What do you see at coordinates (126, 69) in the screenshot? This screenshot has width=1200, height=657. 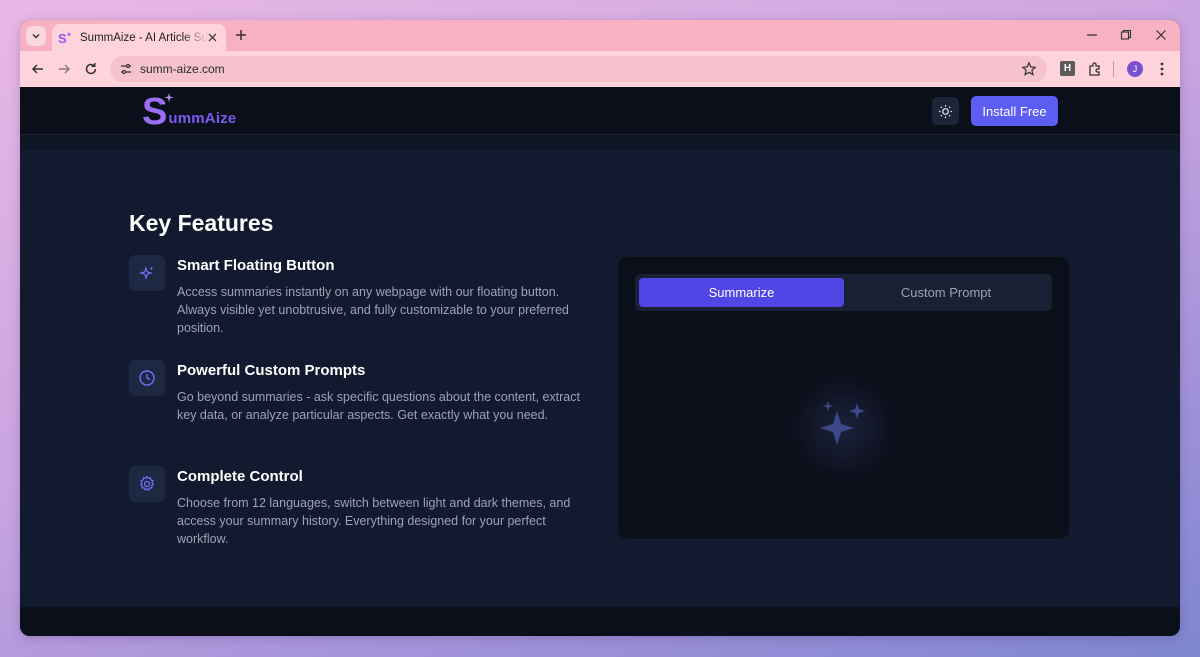 I see `site-info-icon` at bounding box center [126, 69].